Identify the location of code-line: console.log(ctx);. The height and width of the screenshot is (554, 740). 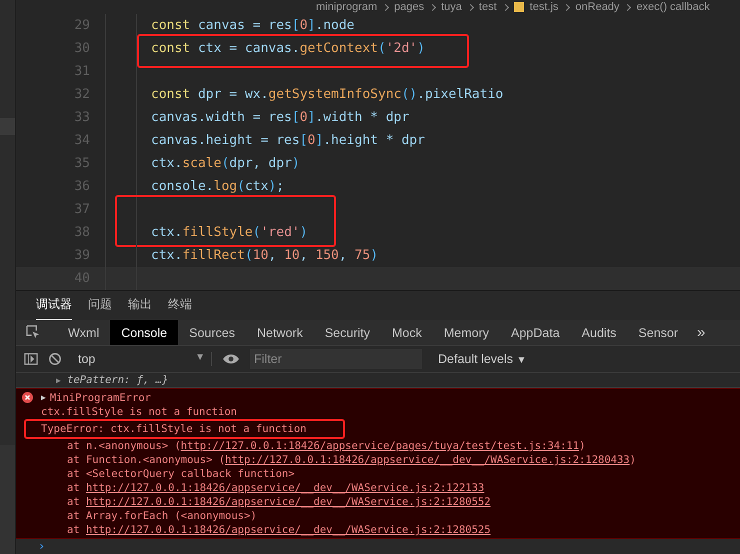
(217, 186).